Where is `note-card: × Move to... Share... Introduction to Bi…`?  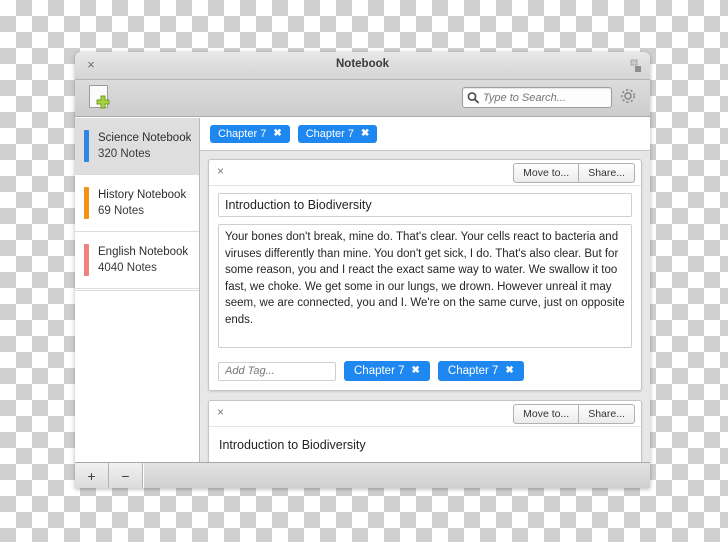
note-card: × Move to... Share... Introduction to Bi… is located at coordinates (425, 431).